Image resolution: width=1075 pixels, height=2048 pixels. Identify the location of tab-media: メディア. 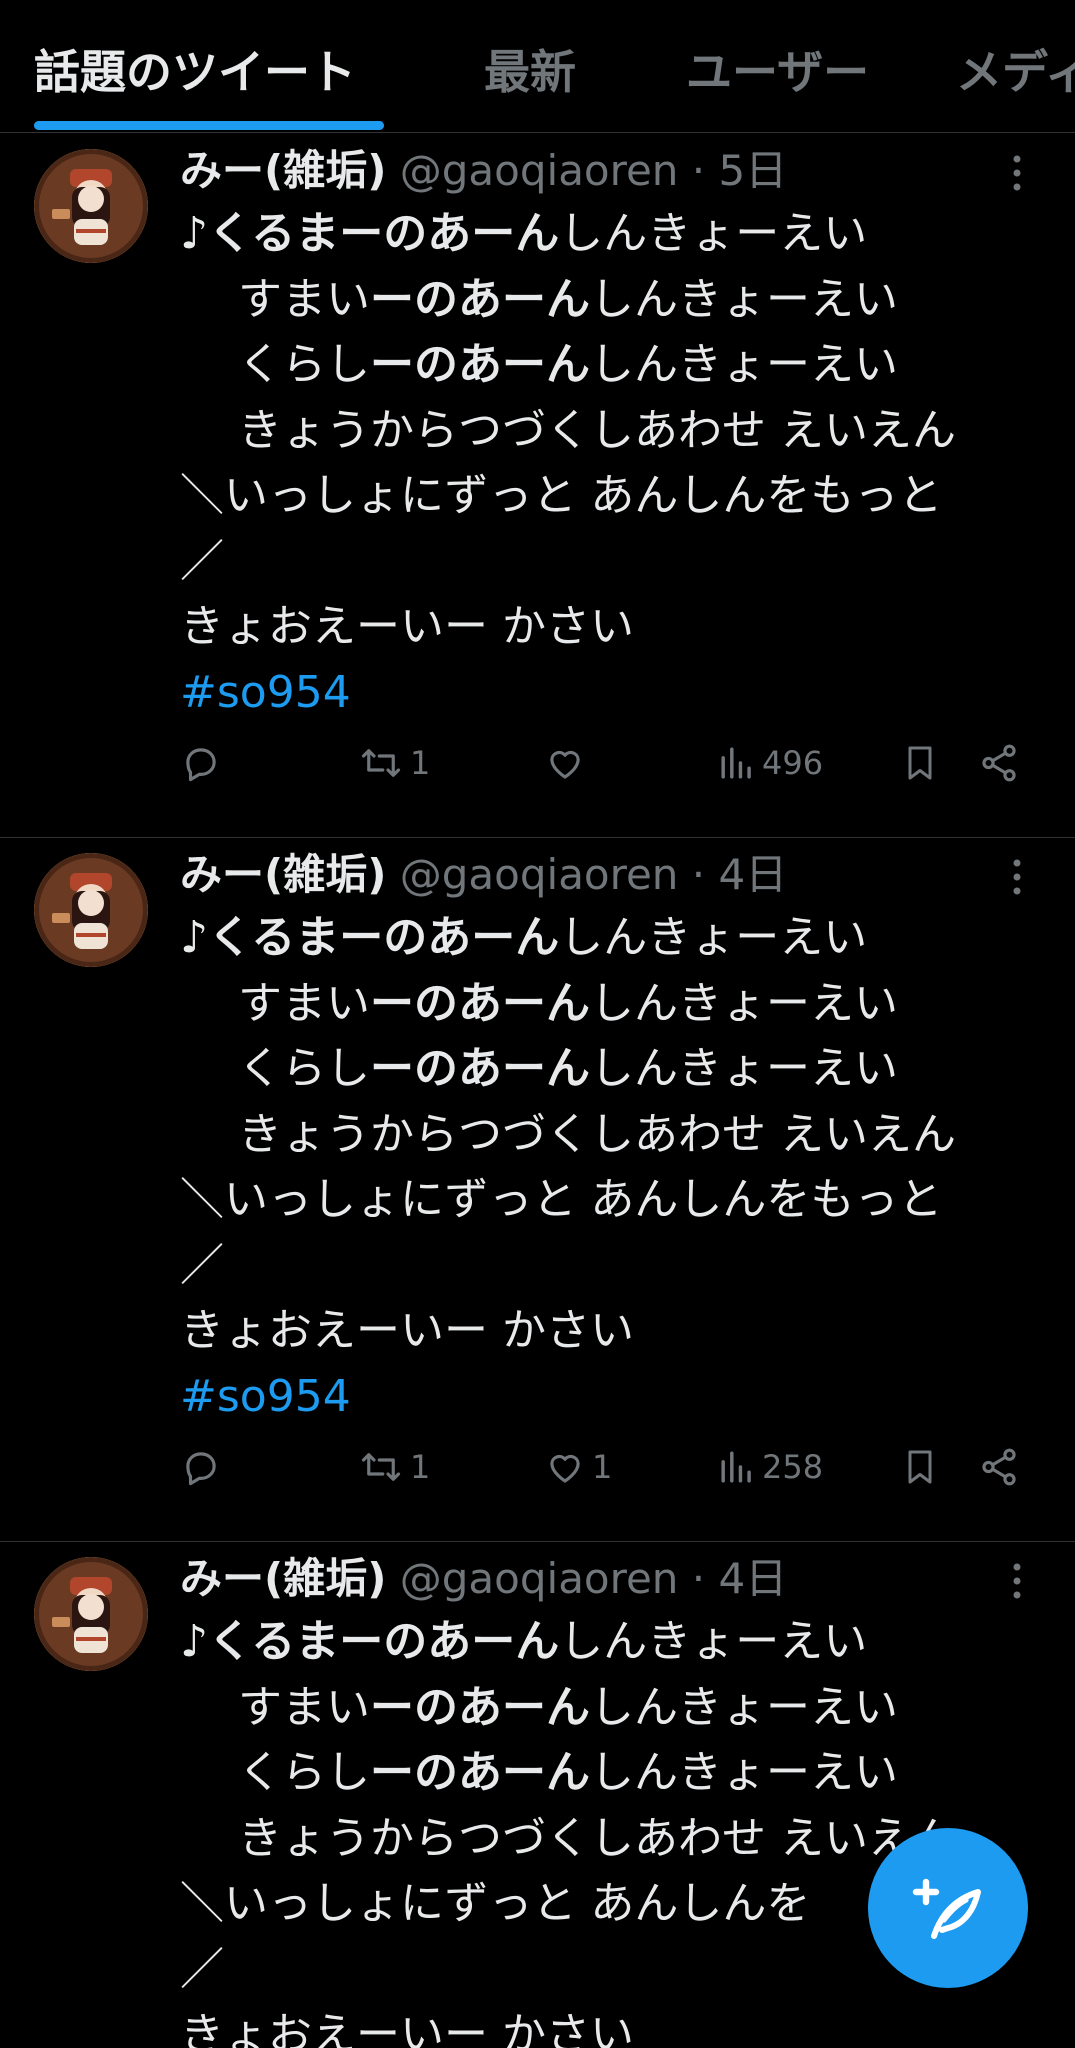
(1015, 69).